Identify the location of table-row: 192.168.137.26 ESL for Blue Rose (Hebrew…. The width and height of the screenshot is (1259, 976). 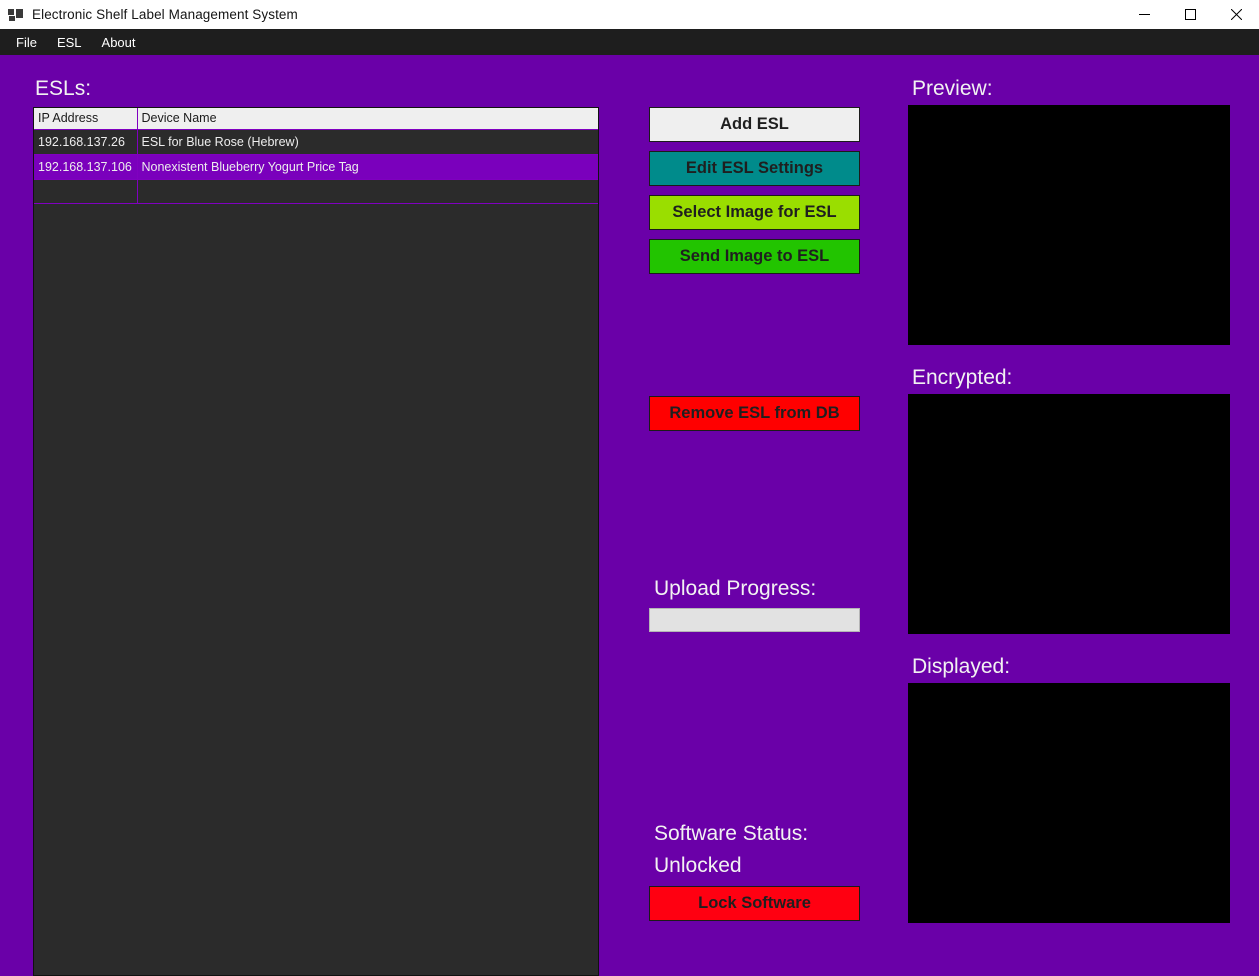
(316, 142).